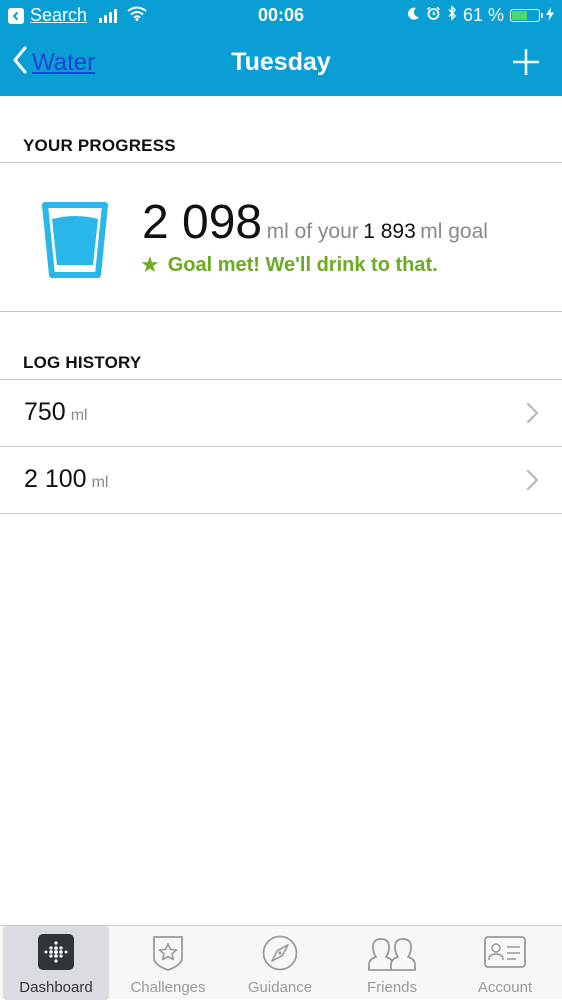 This screenshot has height=1000, width=562. Describe the element at coordinates (55, 479) in the screenshot. I see `log-entry-amount: 2 100` at that location.